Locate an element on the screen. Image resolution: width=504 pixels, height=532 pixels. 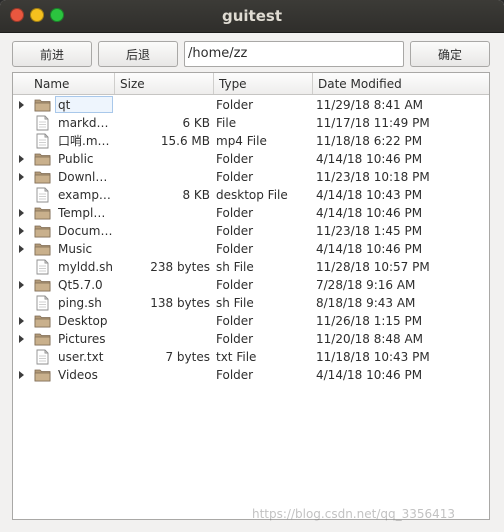
table-row: Videos Folder 4/14/18 10:46 PM is located at coordinates (251, 375).